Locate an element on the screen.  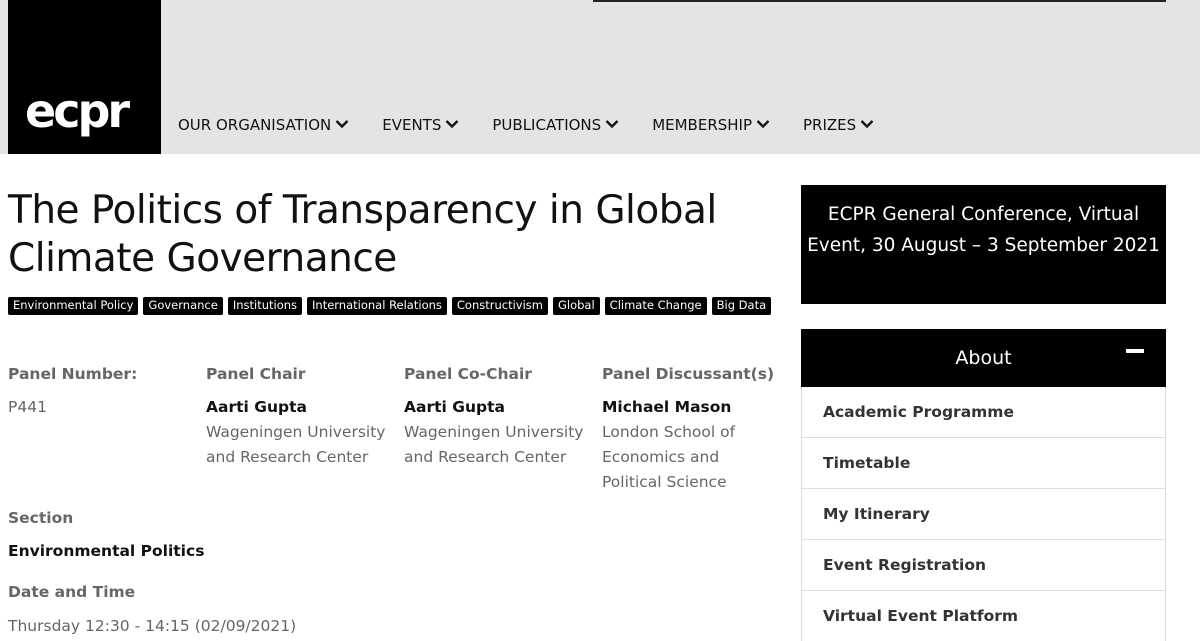
nav-label: EVENTS is located at coordinates (412, 125).